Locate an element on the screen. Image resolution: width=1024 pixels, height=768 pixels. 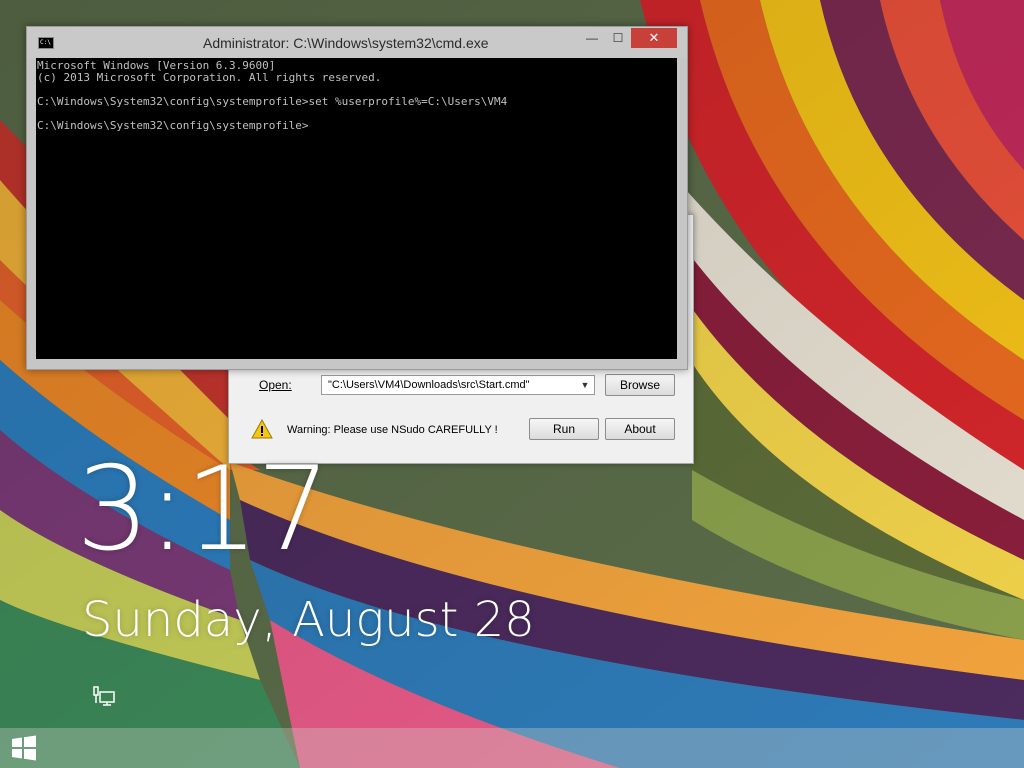
about-button: About is located at coordinates (640, 429).